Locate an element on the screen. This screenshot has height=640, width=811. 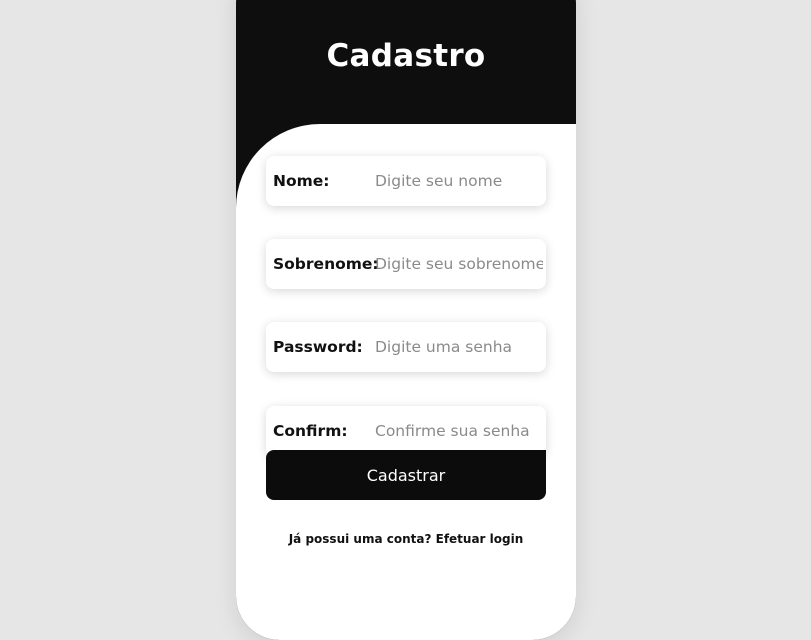
register-button: Cadastrar is located at coordinates (406, 475).